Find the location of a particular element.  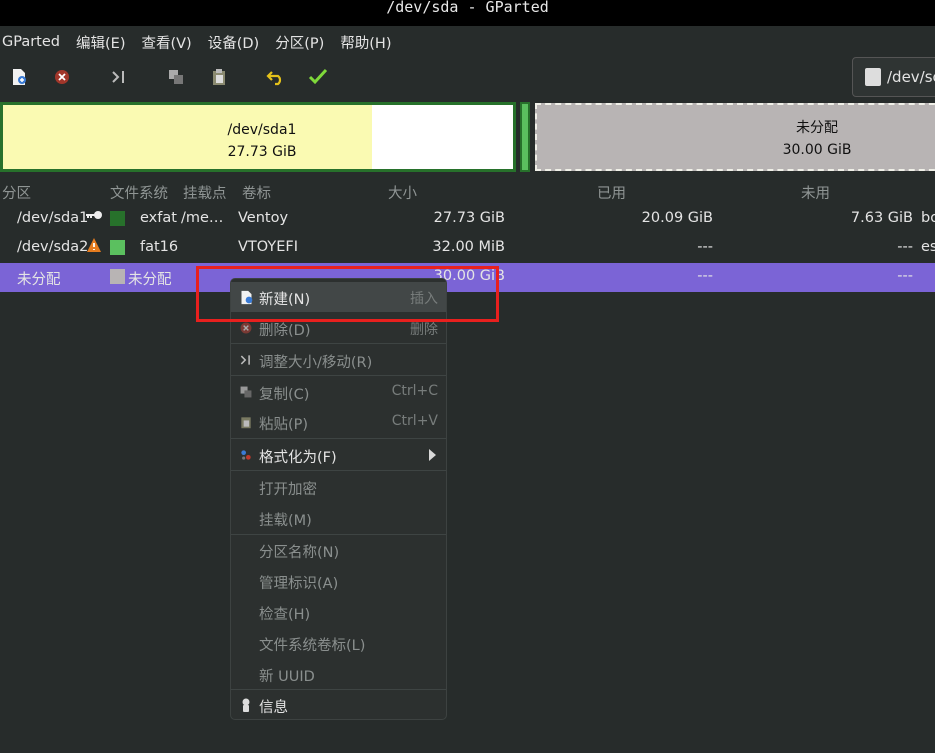

diskmap-sda1-label: /dev/sda1 27.73 GiB is located at coordinates (262, 141).